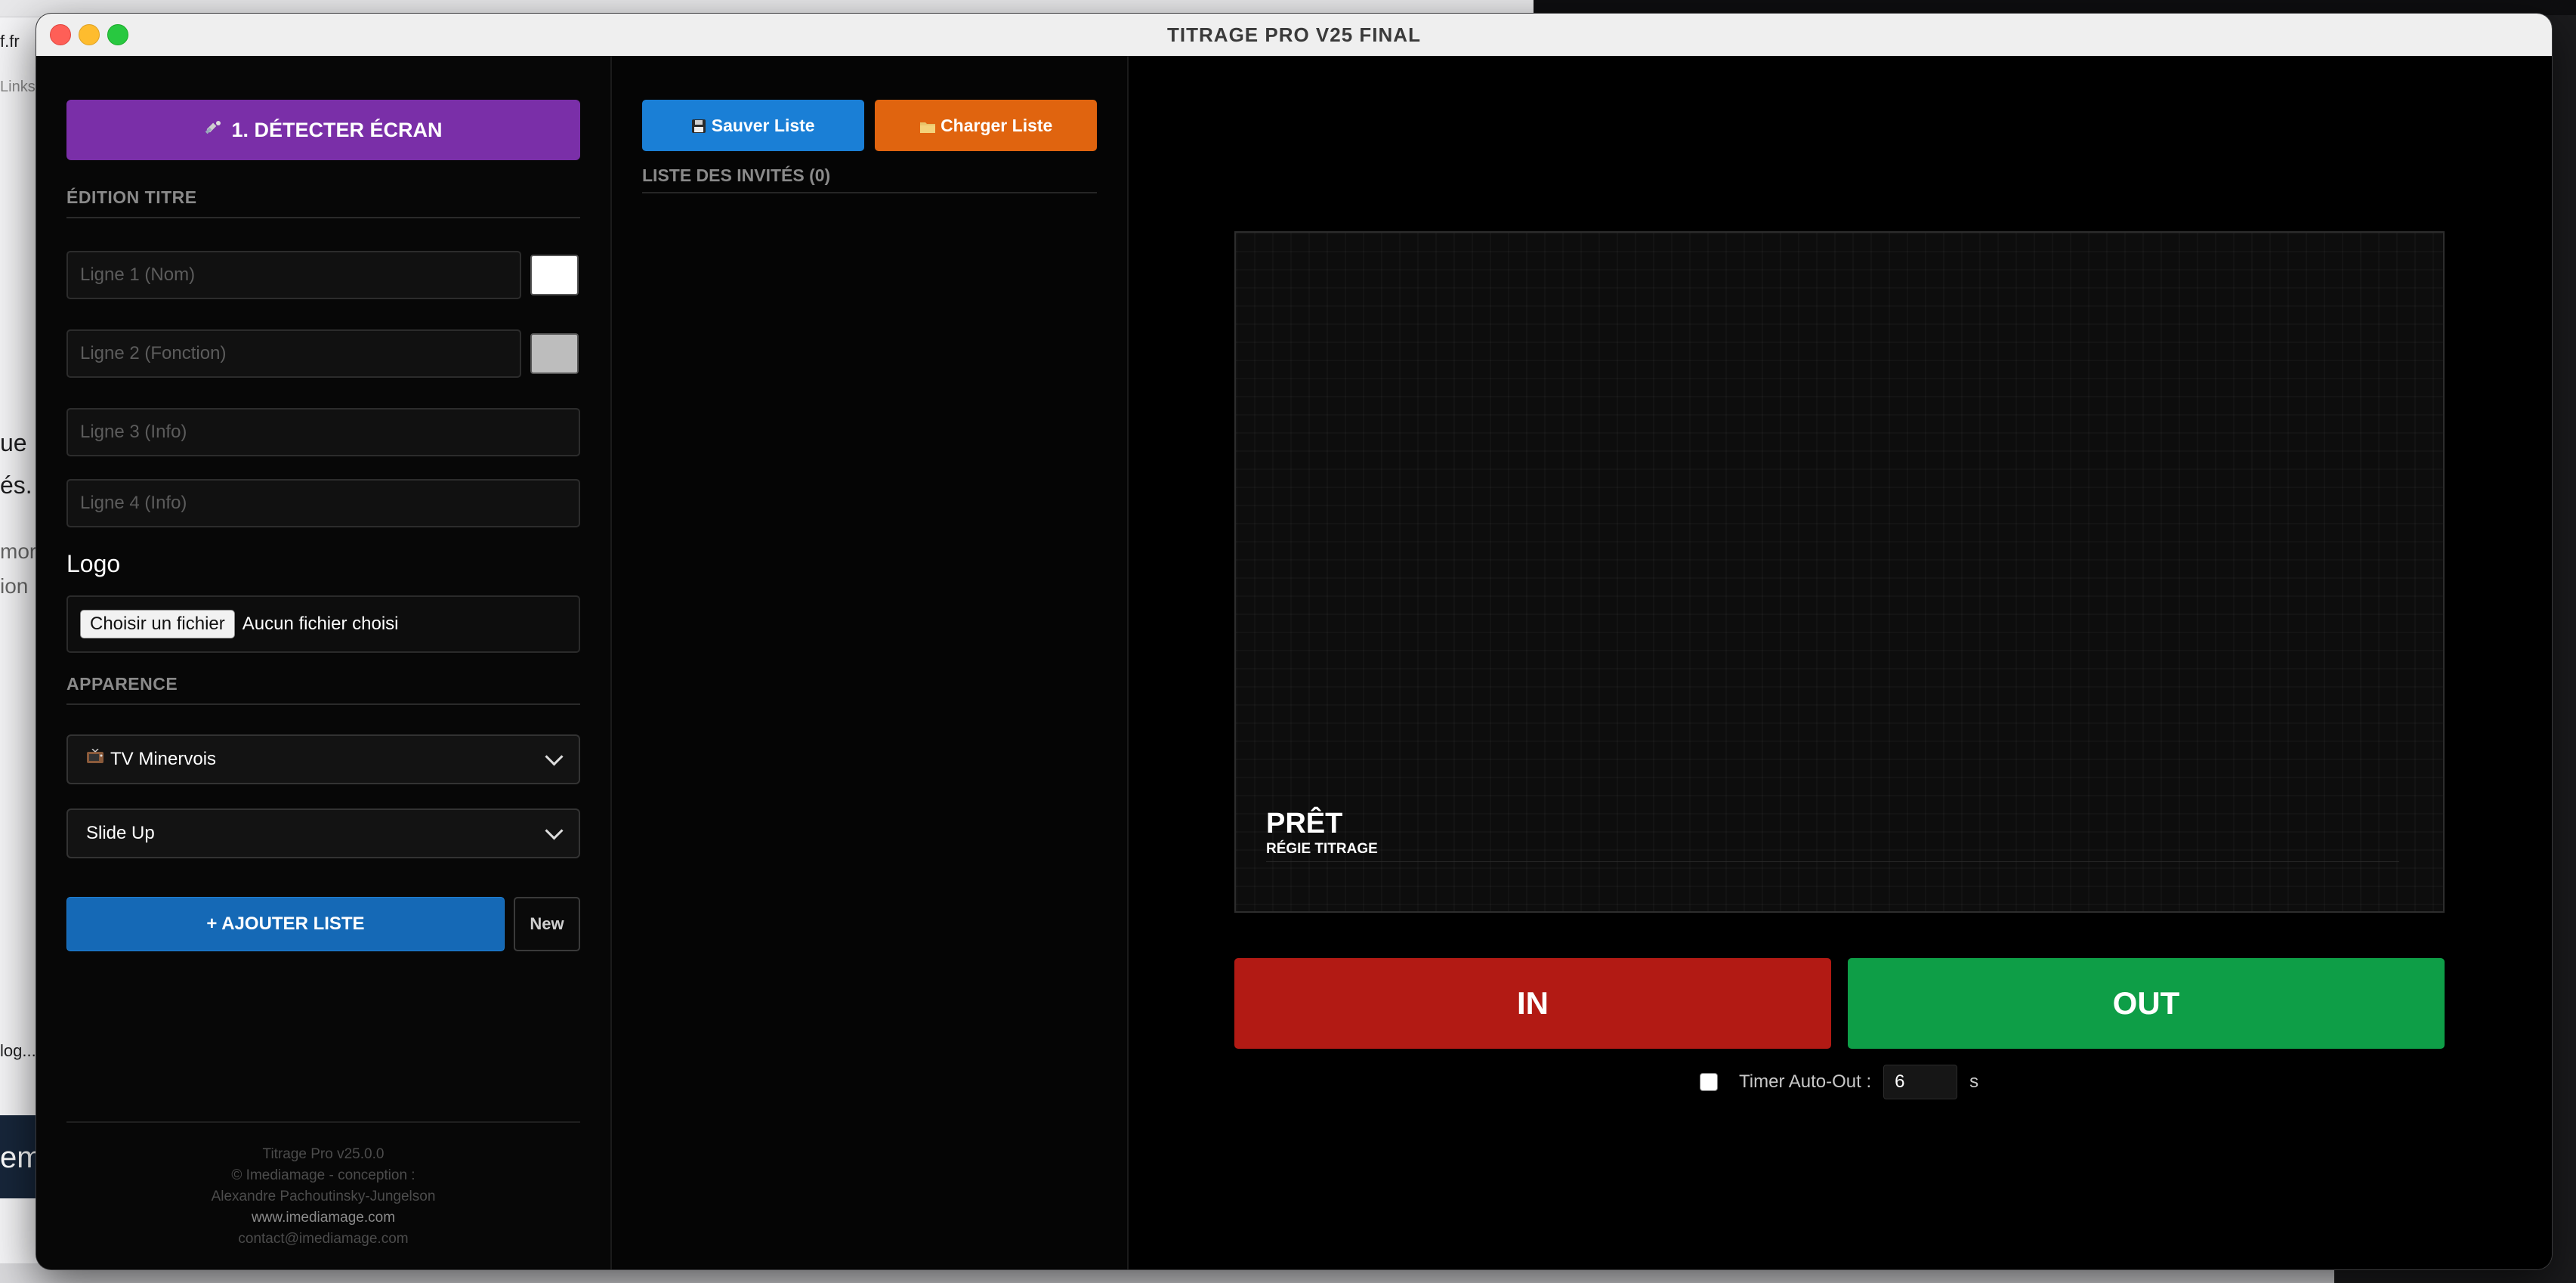  What do you see at coordinates (157, 624) in the screenshot?
I see `choose-file-button: Choisir un fichier` at bounding box center [157, 624].